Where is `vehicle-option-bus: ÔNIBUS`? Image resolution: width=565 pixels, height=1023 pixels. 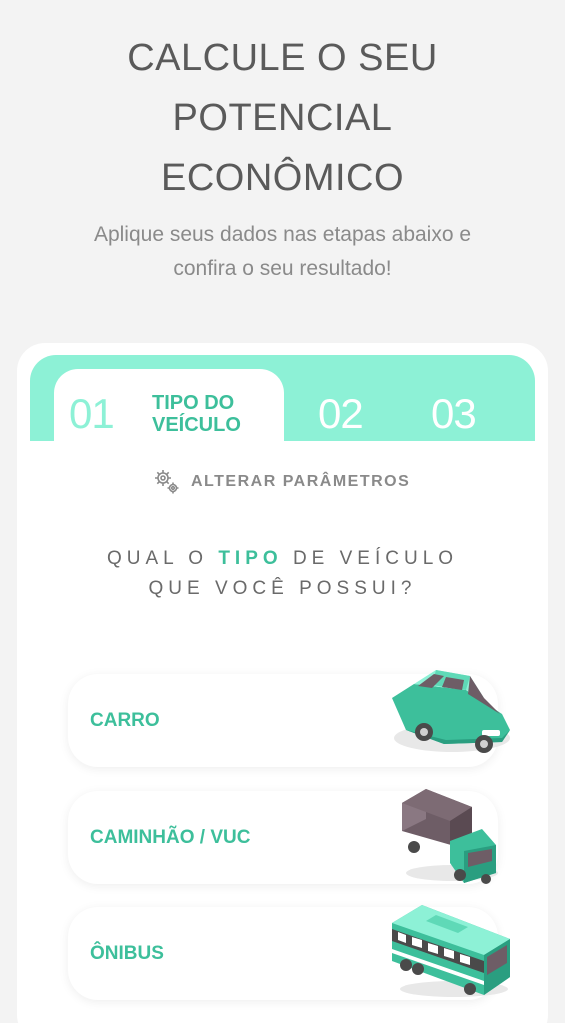 vehicle-option-bus: ÔNIBUS is located at coordinates (289, 952).